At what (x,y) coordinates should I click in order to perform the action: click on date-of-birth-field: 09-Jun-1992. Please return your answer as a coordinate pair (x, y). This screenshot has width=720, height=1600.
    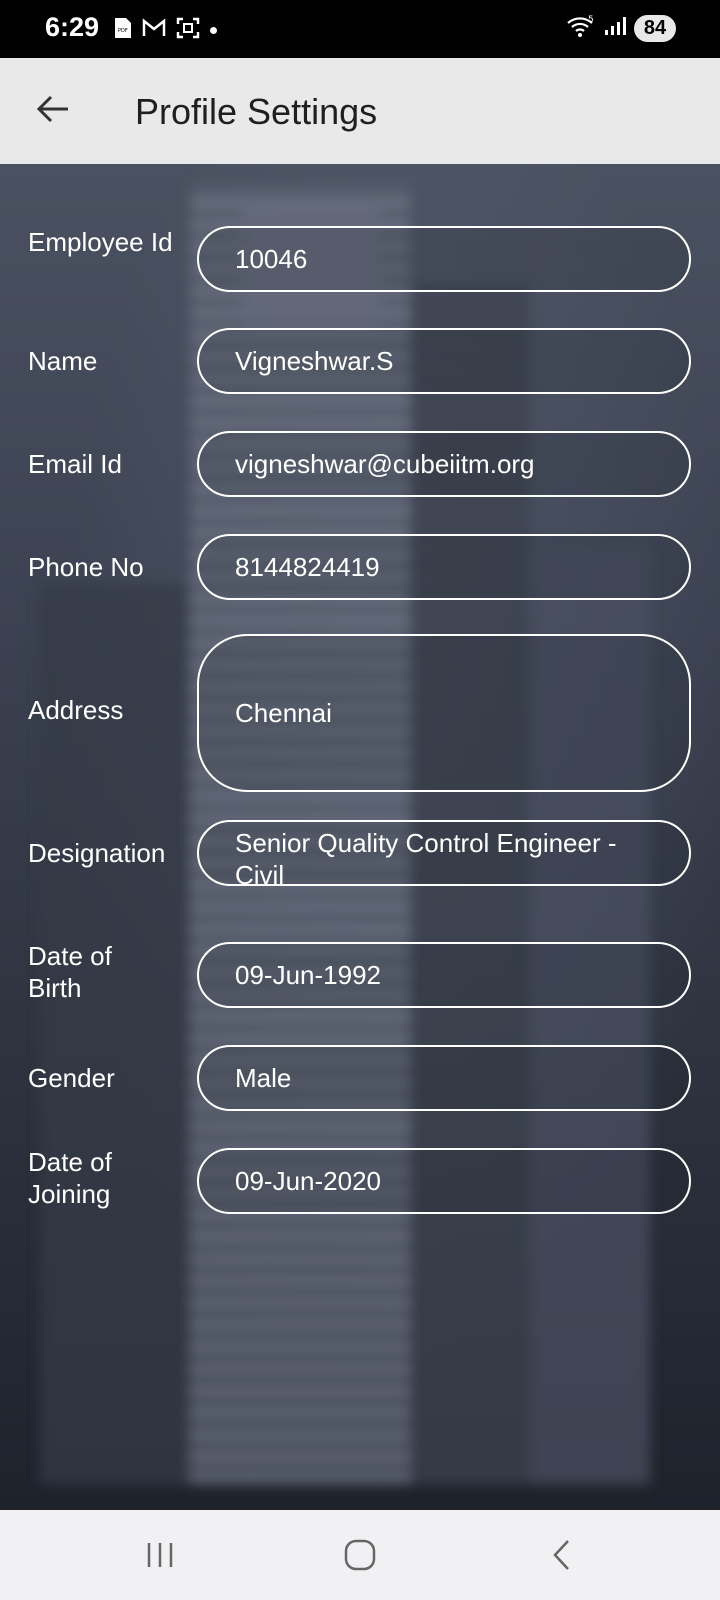
    Looking at the image, I should click on (444, 975).